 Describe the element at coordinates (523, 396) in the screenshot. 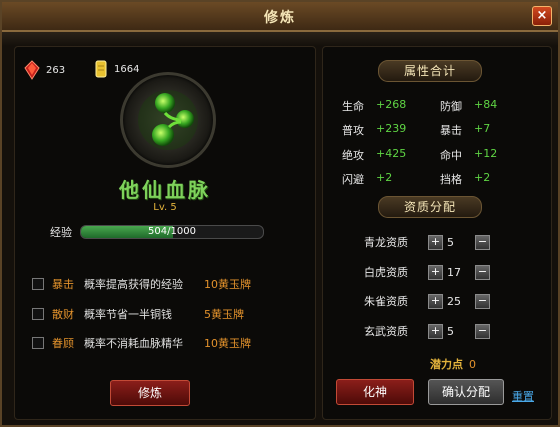

I see `reset-link: 重置` at that location.